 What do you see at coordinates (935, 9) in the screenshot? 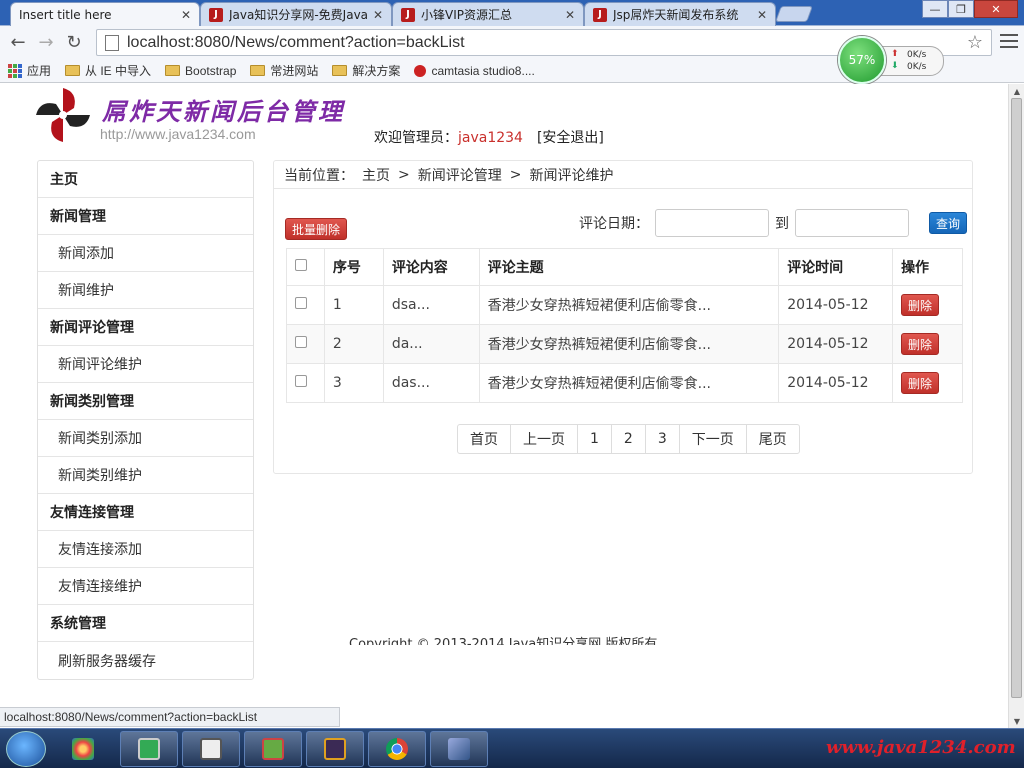
I see `minimize-icon: —` at bounding box center [935, 9].